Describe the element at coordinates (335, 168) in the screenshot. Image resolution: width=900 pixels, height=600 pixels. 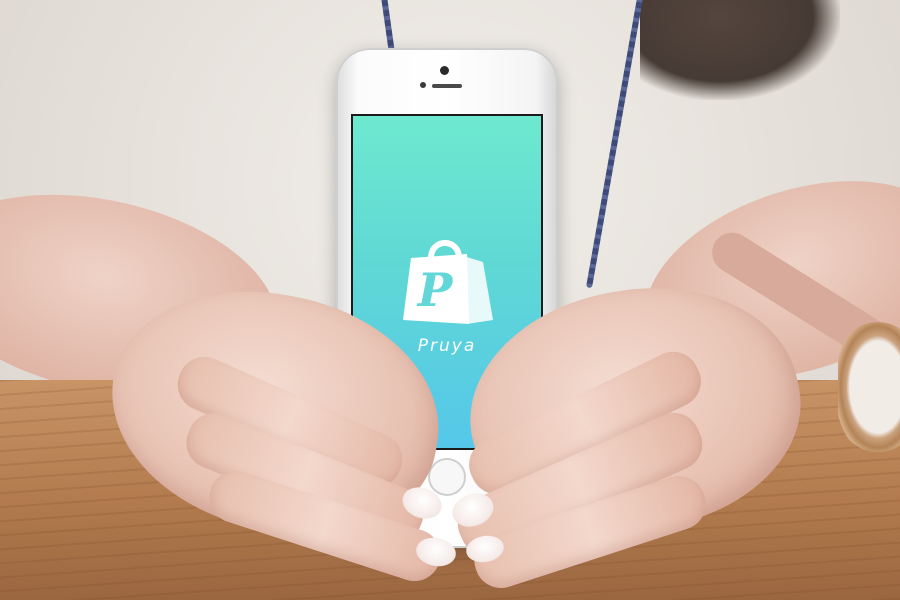
I see `volume-up-button` at that location.